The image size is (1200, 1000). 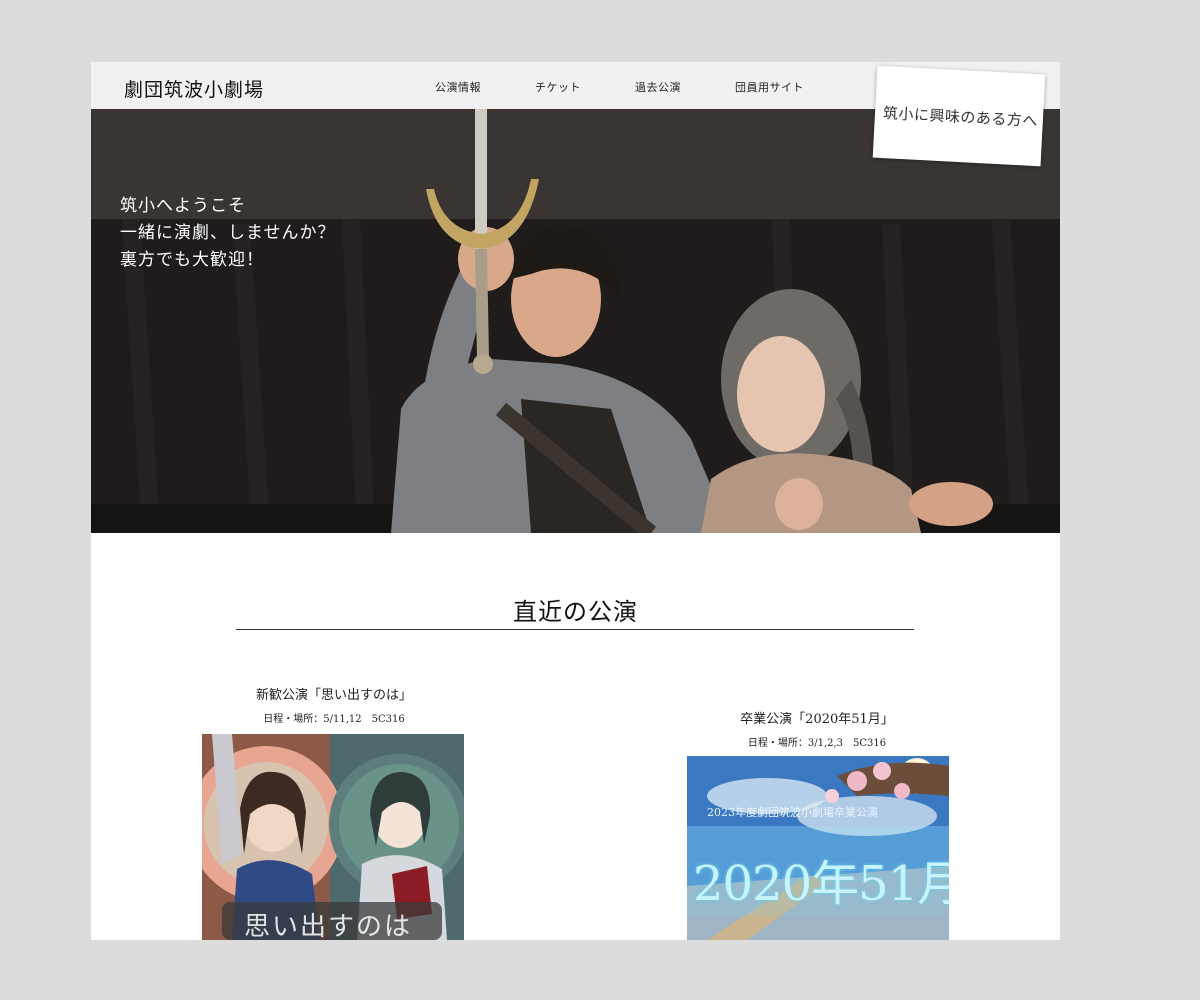 What do you see at coordinates (333, 837) in the screenshot?
I see `performance-poster-welcome: 思い出すのは` at bounding box center [333, 837].